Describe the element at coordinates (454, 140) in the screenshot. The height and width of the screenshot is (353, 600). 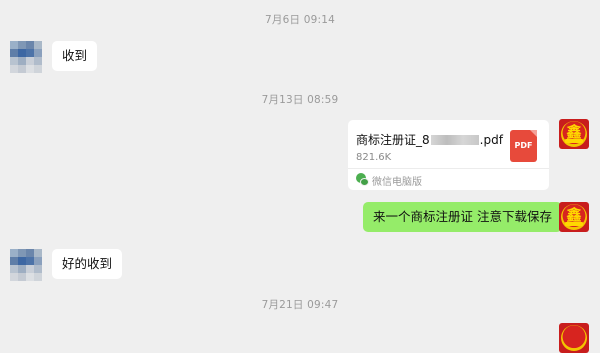
I see `redacted-region` at that location.